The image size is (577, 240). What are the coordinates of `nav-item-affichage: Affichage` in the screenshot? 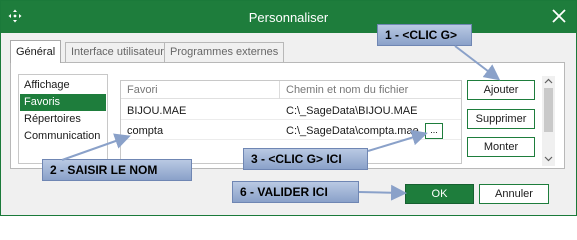 It's located at (63, 85).